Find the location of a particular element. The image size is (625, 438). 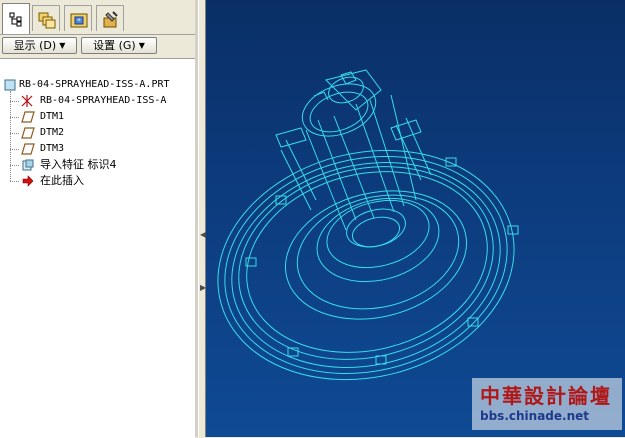

watermark-title: 中華設計論壇 is located at coordinates (546, 396).